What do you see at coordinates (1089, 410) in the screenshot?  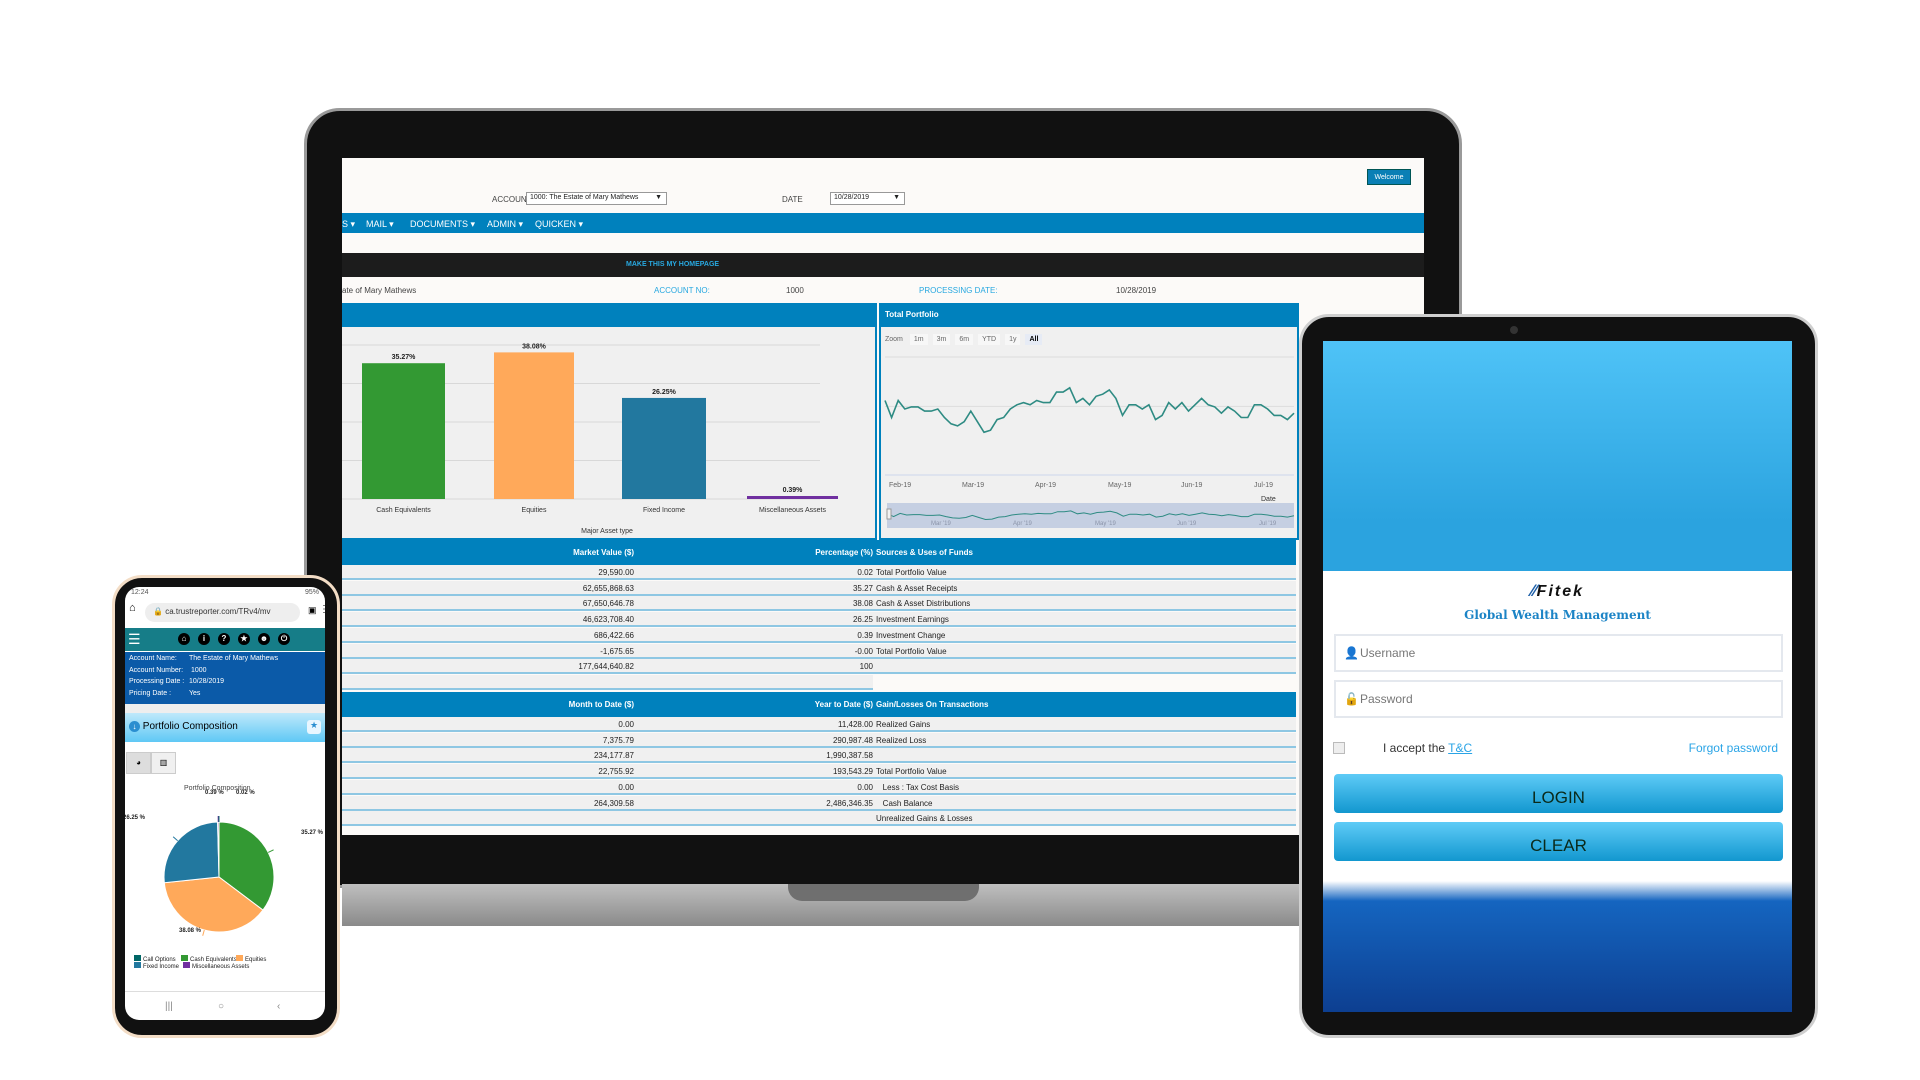 I see `portfolio-line` at bounding box center [1089, 410].